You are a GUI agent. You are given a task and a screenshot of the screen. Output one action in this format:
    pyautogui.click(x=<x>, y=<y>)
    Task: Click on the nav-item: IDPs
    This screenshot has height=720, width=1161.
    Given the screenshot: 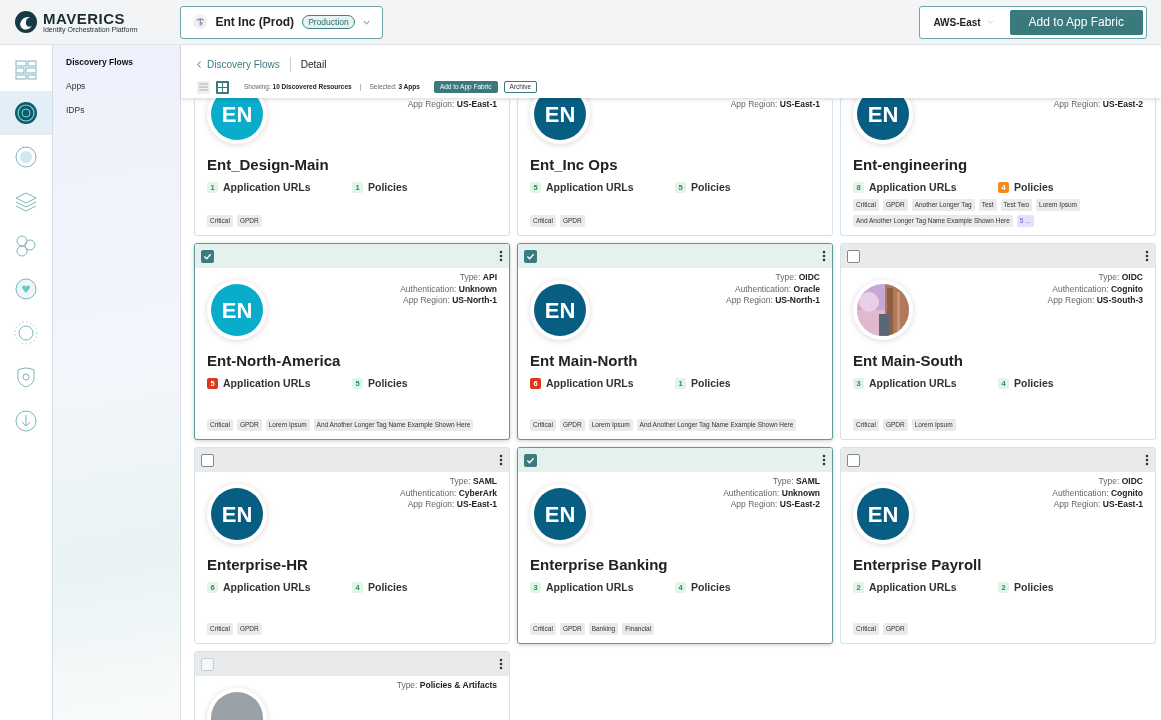 What is the action you would take?
    pyautogui.click(x=123, y=110)
    